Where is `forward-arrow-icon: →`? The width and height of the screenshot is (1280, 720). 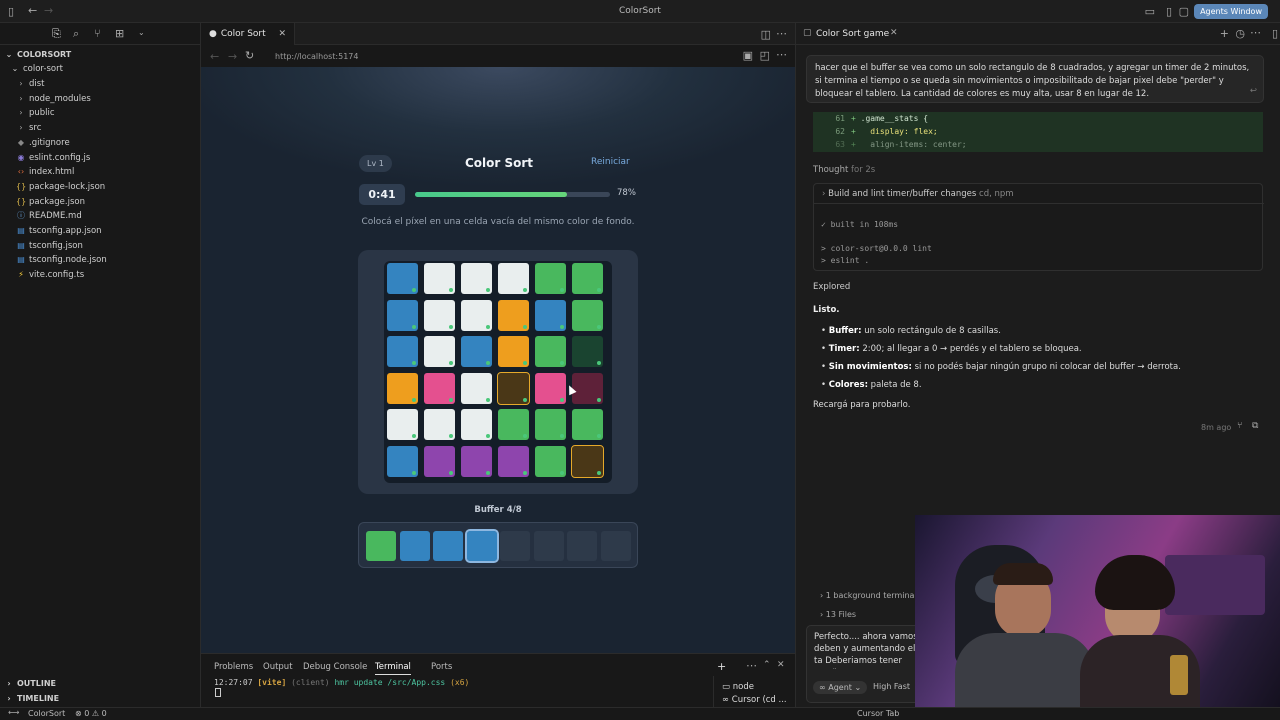 forward-arrow-icon: → is located at coordinates (232, 56).